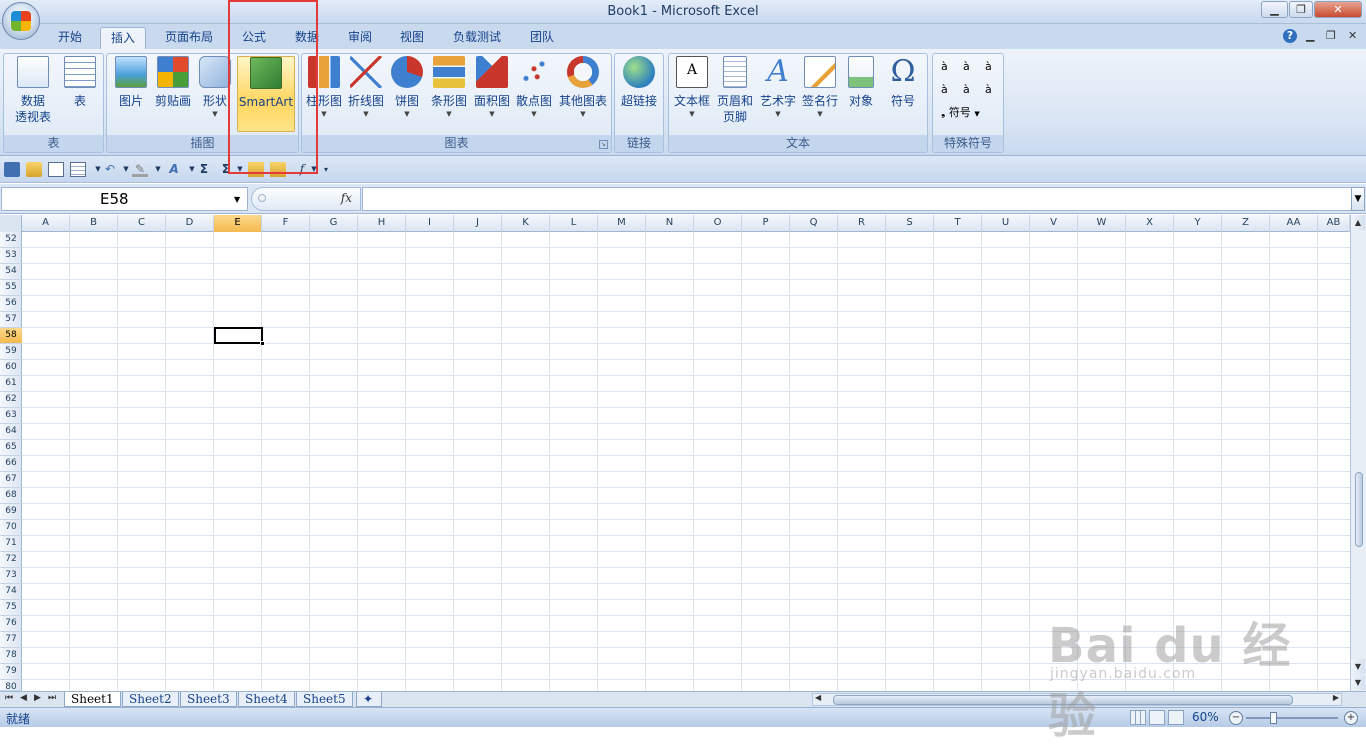  Describe the element at coordinates (92, 699) in the screenshot. I see `sheet-tab-sheet1: Sheet1` at that location.